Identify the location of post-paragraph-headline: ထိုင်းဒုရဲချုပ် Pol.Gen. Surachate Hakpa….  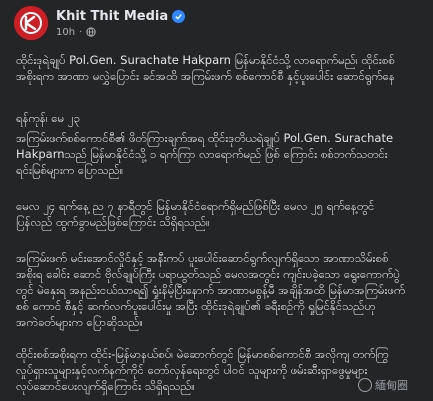
(205, 68).